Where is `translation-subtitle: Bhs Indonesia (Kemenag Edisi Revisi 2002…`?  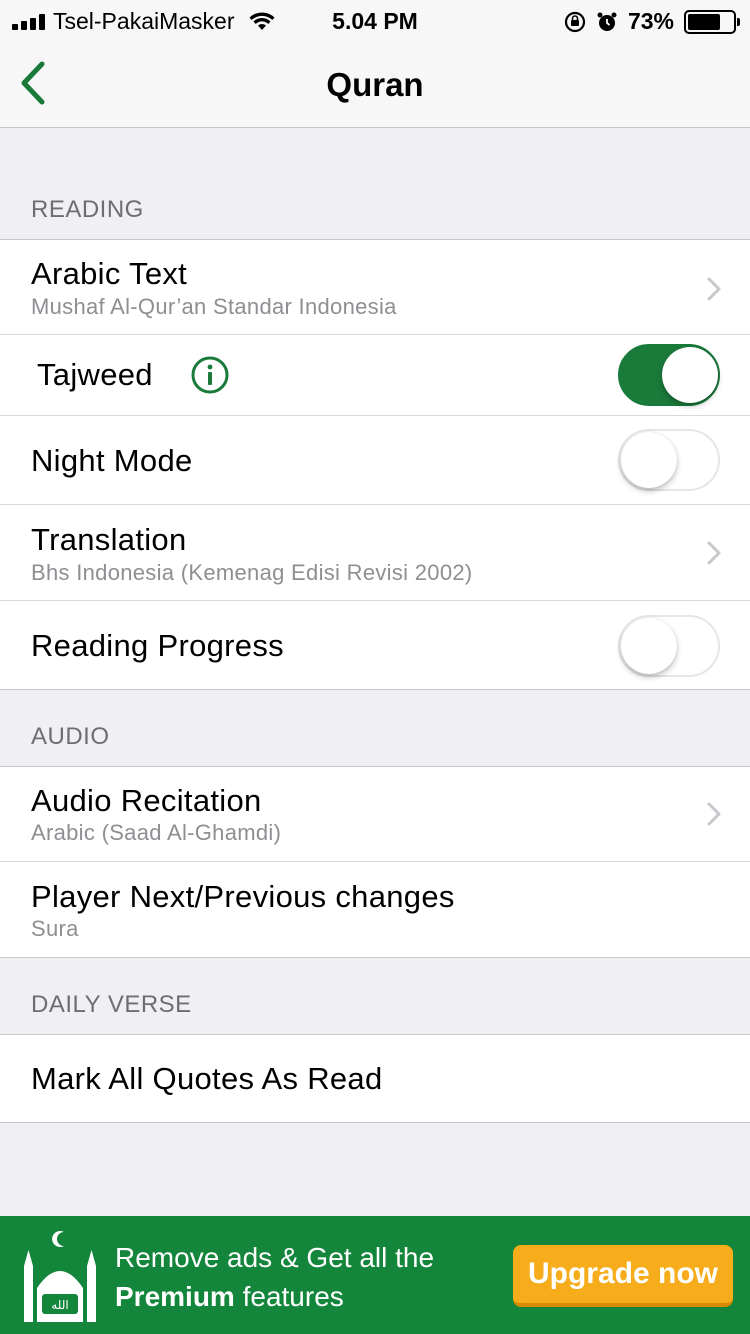 translation-subtitle: Bhs Indonesia (Kemenag Edisi Revisi 2002… is located at coordinates (252, 572).